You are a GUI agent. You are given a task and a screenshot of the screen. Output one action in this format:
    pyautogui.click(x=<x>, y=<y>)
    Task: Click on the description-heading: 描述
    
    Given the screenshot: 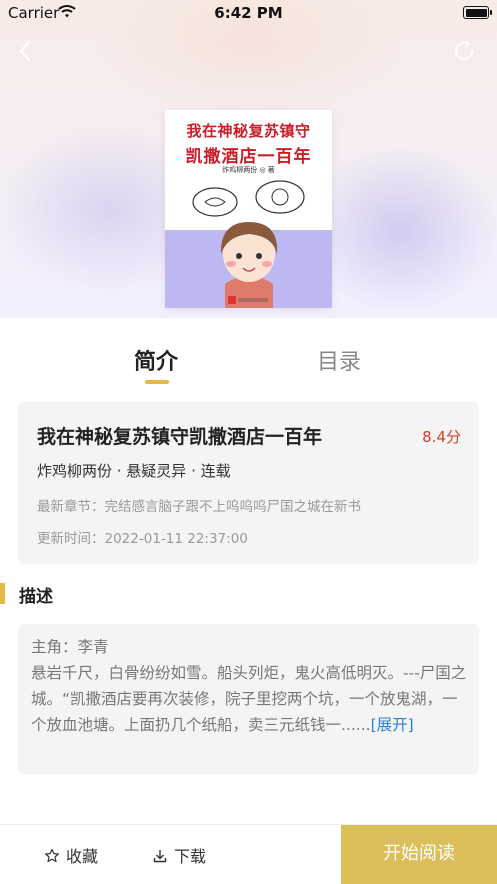 What is the action you would take?
    pyautogui.click(x=36, y=597)
    